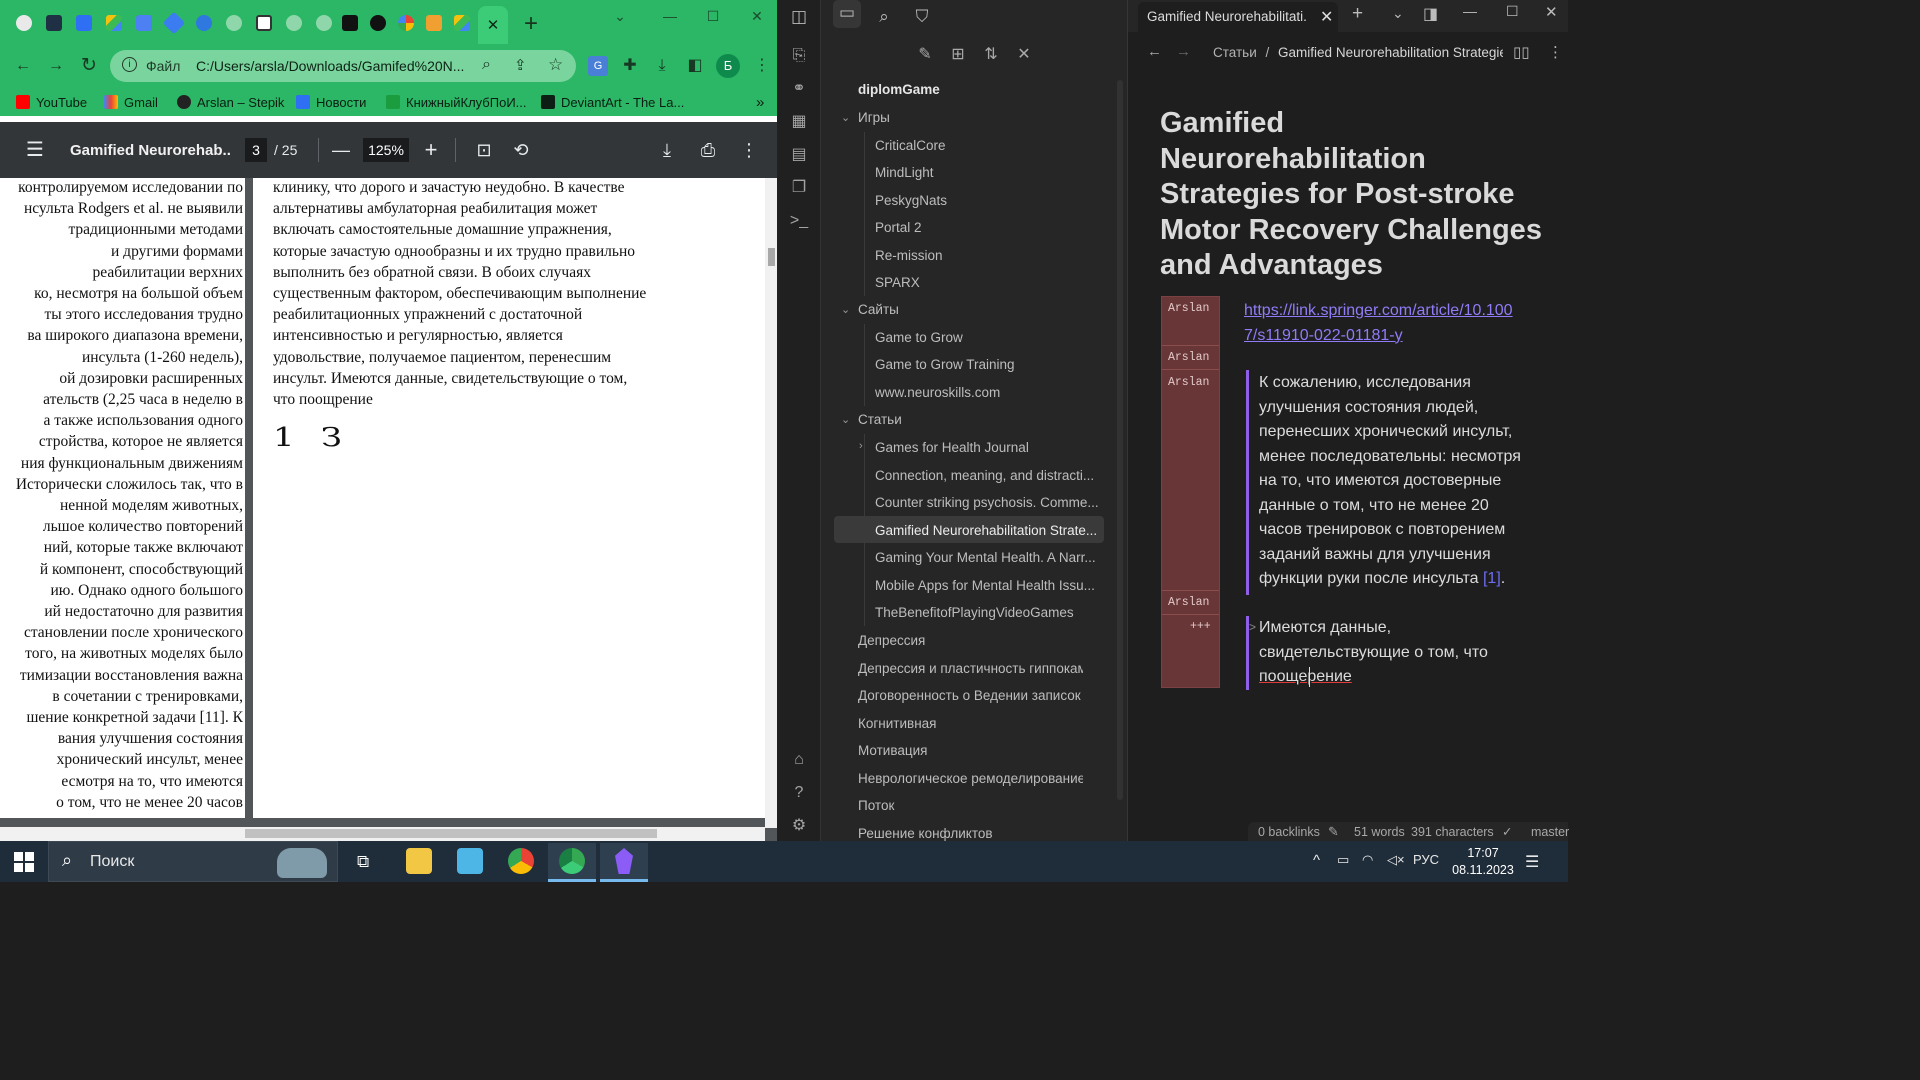  Describe the element at coordinates (419, 861) in the screenshot. I see `file-explorer-icon` at that location.